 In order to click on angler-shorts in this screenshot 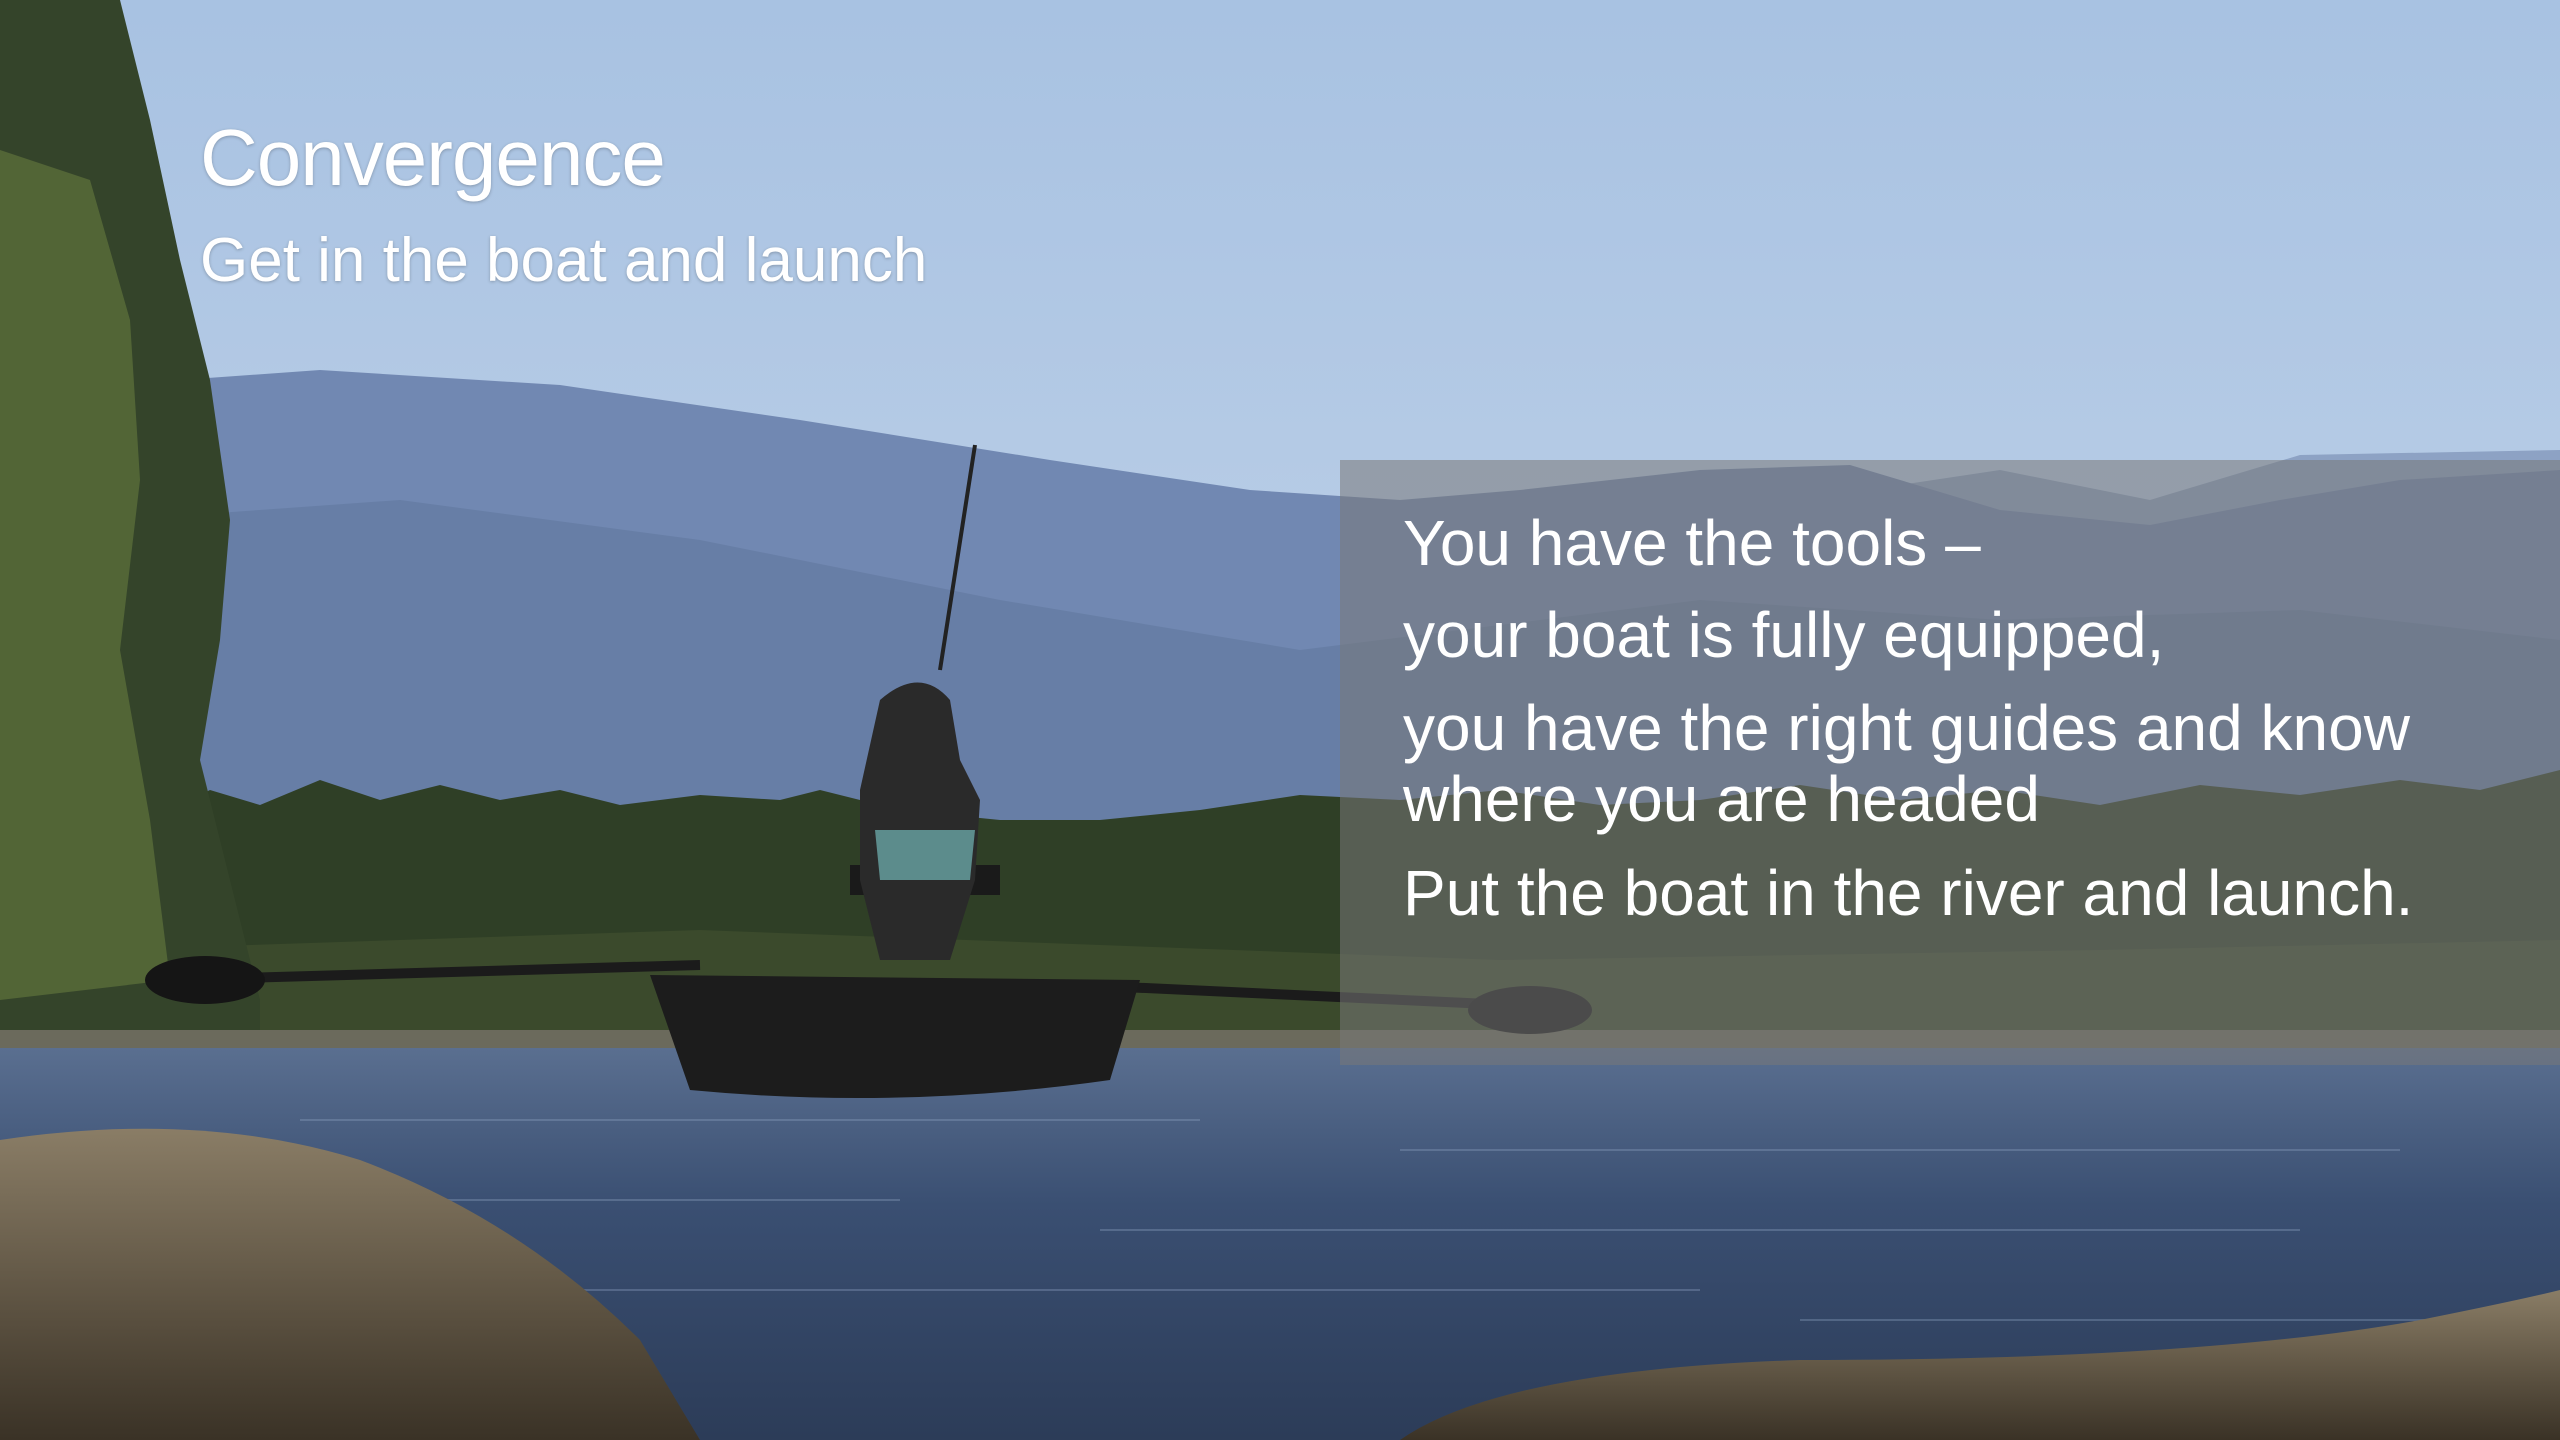, I will do `click(925, 855)`.